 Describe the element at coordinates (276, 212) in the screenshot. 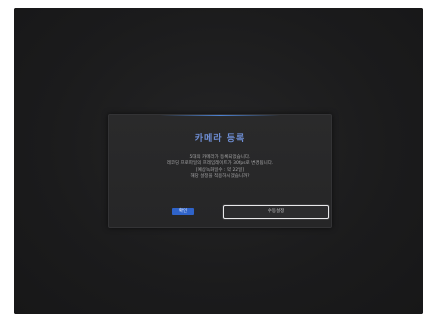

I see `manual-setting-button: 수동설정` at that location.